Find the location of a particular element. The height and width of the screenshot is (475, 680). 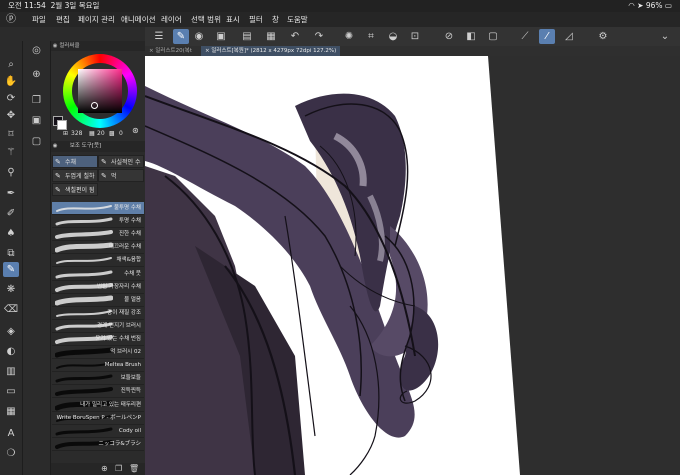

frame-icon: ▦ is located at coordinates (11, 411).